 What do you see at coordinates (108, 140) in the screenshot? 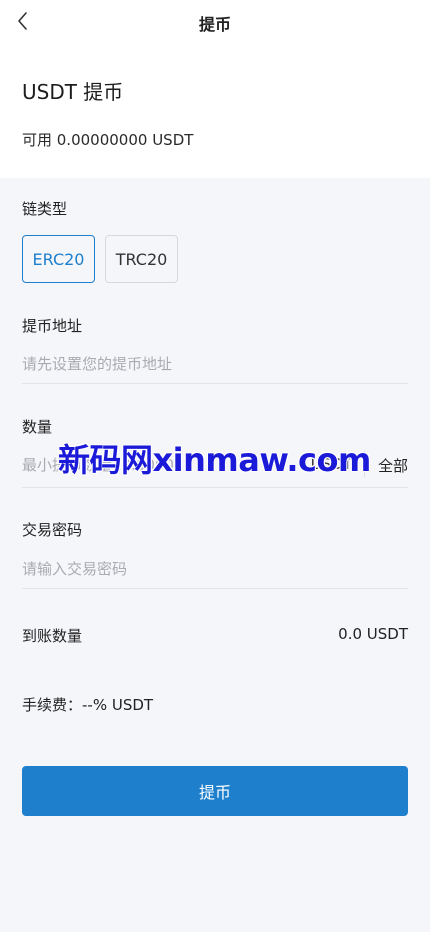
I see `available-balance: 可用 0.00000000 USDT` at bounding box center [108, 140].